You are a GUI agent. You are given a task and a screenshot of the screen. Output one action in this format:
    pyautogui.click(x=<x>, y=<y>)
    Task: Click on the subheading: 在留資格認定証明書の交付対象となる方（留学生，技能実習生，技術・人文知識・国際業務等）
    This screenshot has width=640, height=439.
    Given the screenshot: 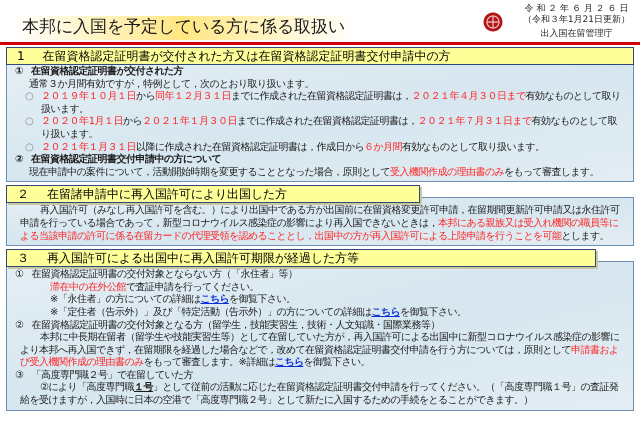 What is the action you would take?
    pyautogui.click(x=235, y=326)
    